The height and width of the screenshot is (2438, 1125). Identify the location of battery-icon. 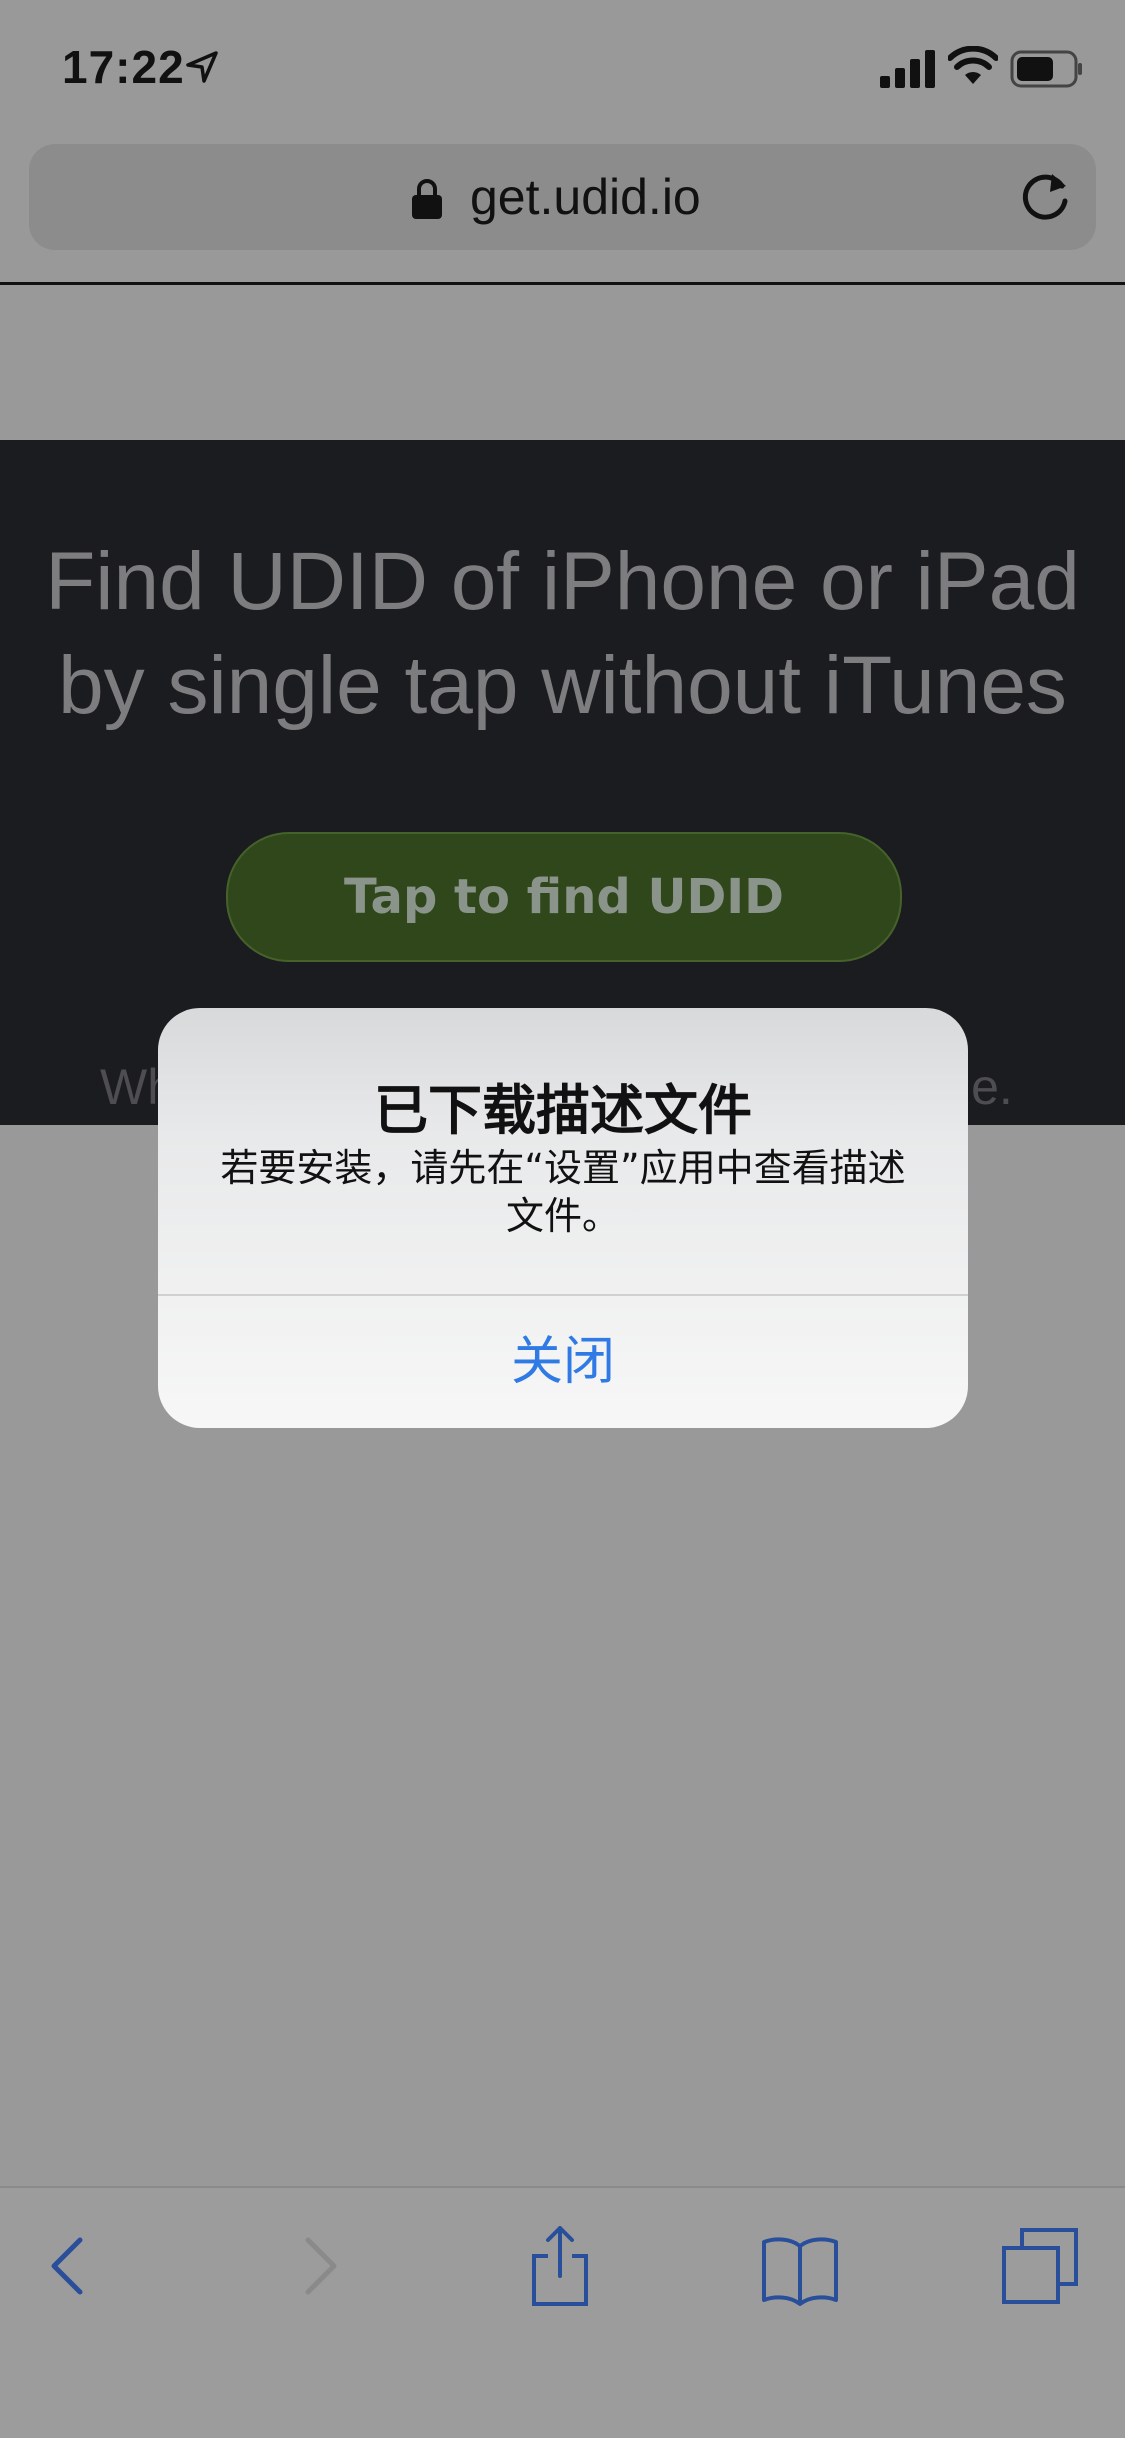
(1046, 69).